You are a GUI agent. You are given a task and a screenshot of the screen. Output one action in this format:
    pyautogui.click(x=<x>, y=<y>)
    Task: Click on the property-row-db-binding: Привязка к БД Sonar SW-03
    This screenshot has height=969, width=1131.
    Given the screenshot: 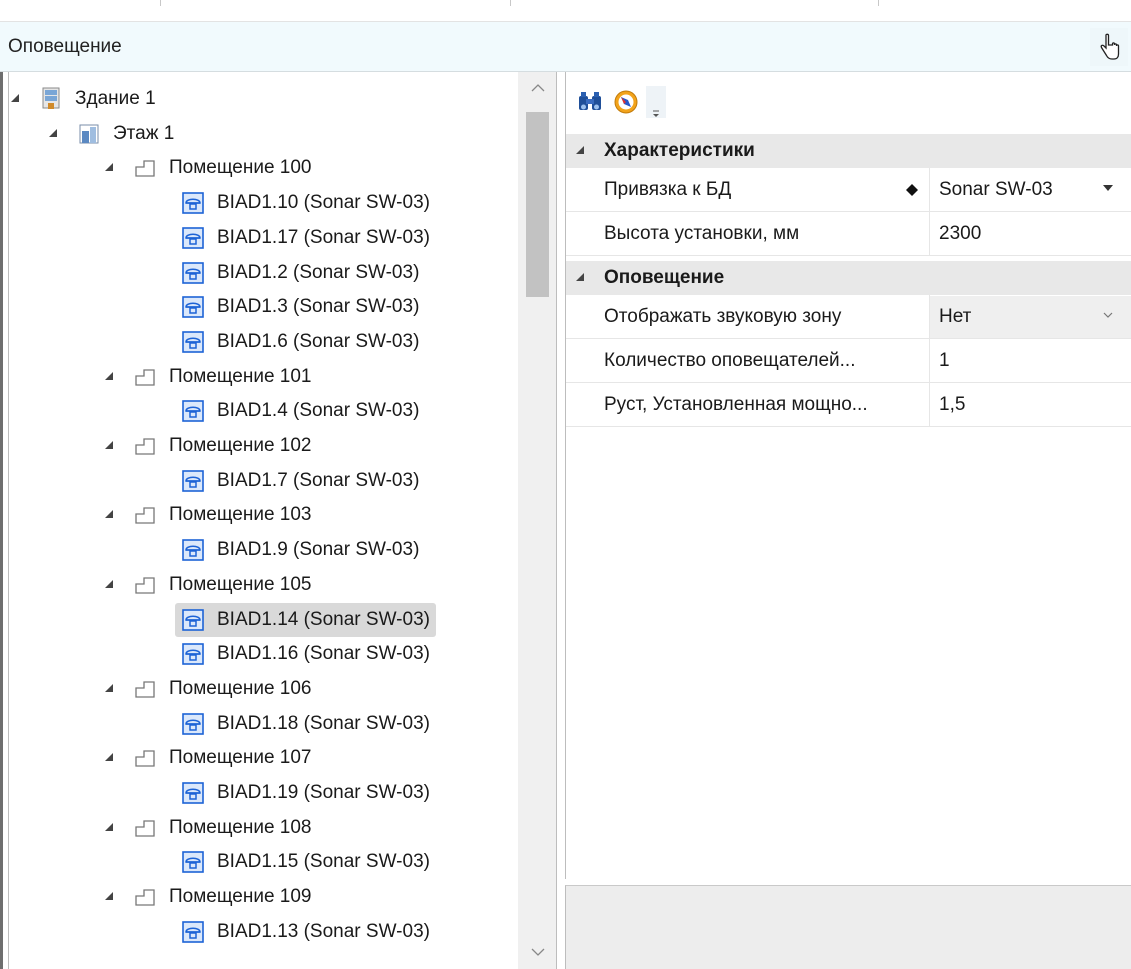 What is the action you would take?
    pyautogui.click(x=848, y=190)
    